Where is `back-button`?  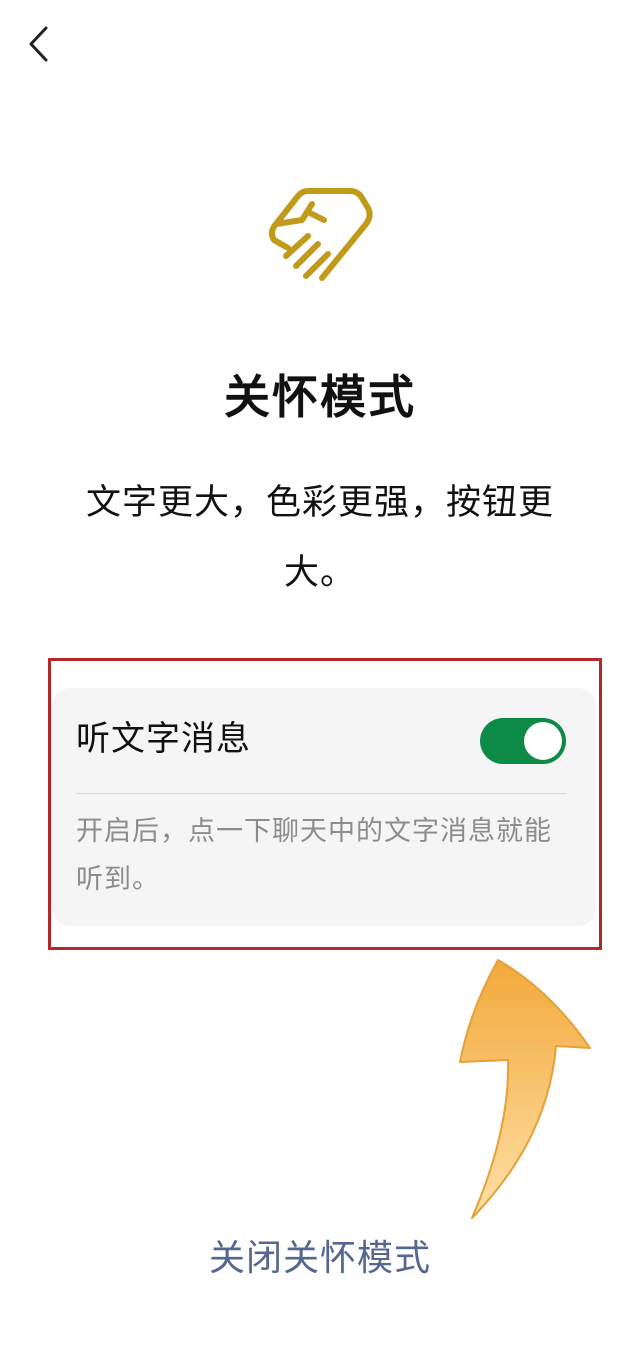
back-button is located at coordinates (38, 44).